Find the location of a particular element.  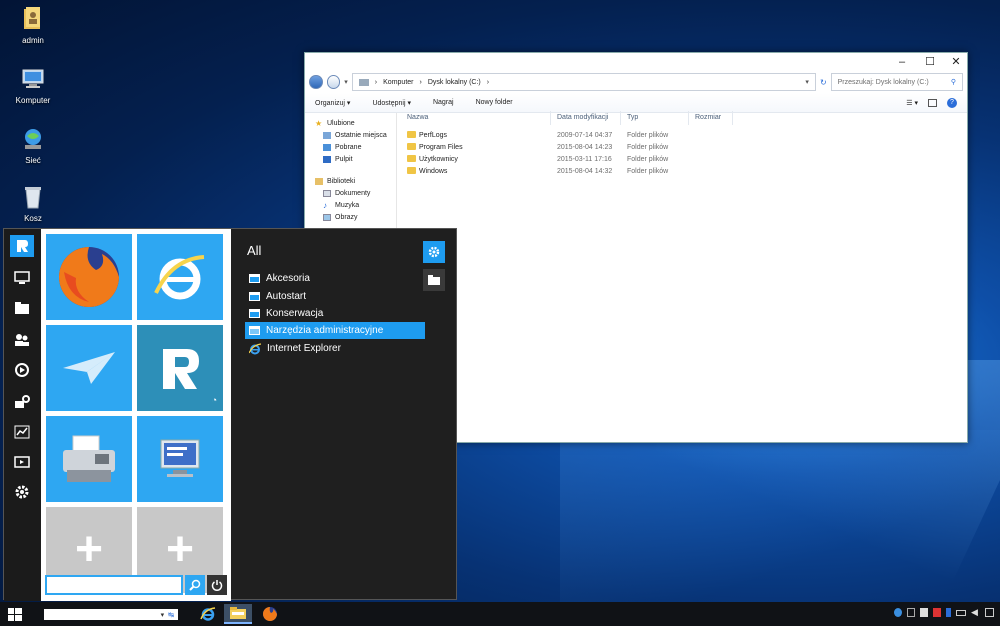

media-icon is located at coordinates (22, 370).